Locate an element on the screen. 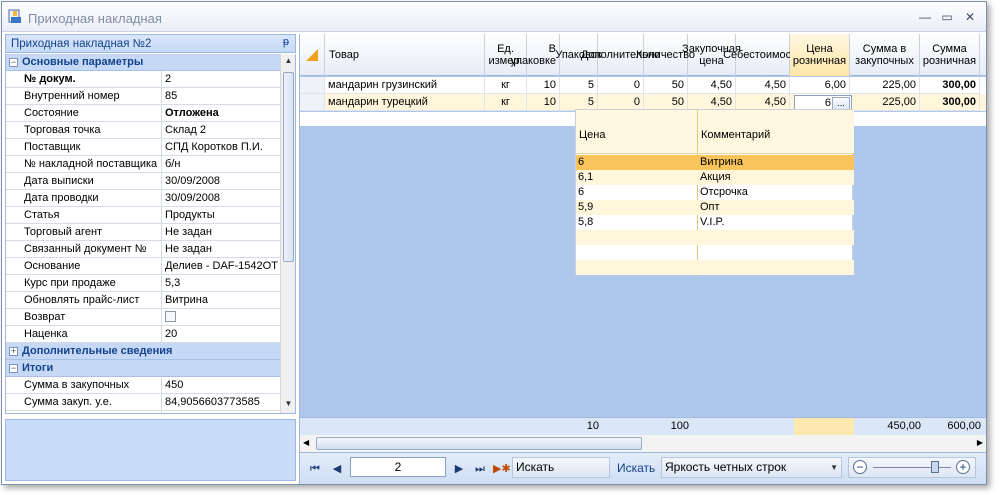 The width and height of the screenshot is (1001, 495). page-input: 2 is located at coordinates (398, 467).